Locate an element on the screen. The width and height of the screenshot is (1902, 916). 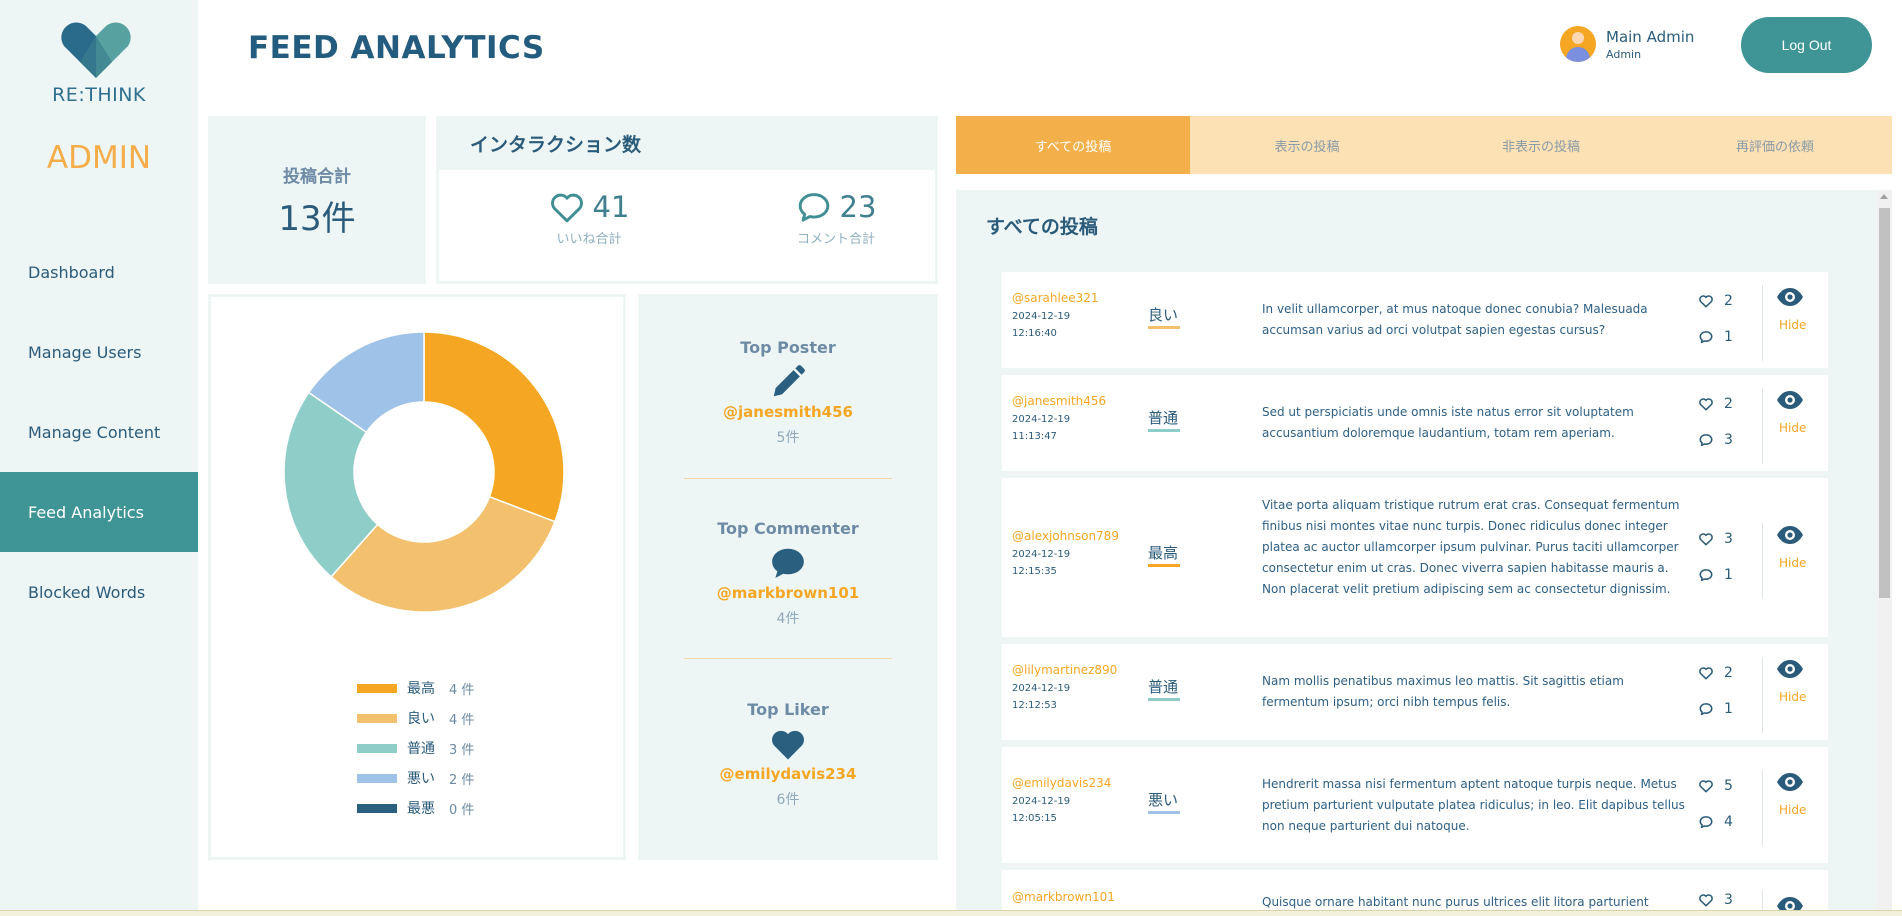
avatar is located at coordinates (1578, 44).